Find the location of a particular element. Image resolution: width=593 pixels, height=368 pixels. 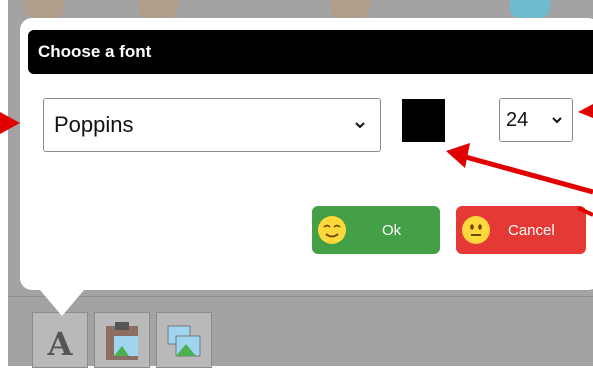

arrow-to-color-line is located at coordinates (527, 174).